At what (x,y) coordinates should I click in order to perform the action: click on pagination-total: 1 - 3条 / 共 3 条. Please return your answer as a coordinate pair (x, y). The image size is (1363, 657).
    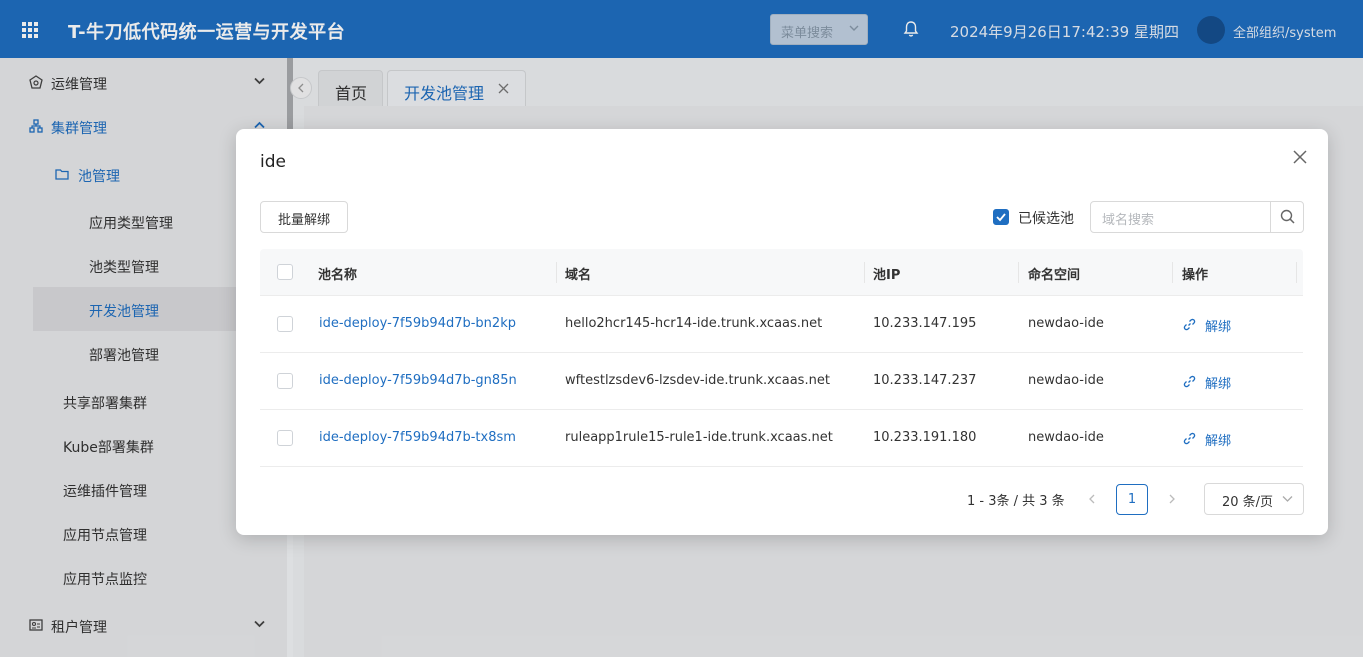
    Looking at the image, I should click on (1016, 501).